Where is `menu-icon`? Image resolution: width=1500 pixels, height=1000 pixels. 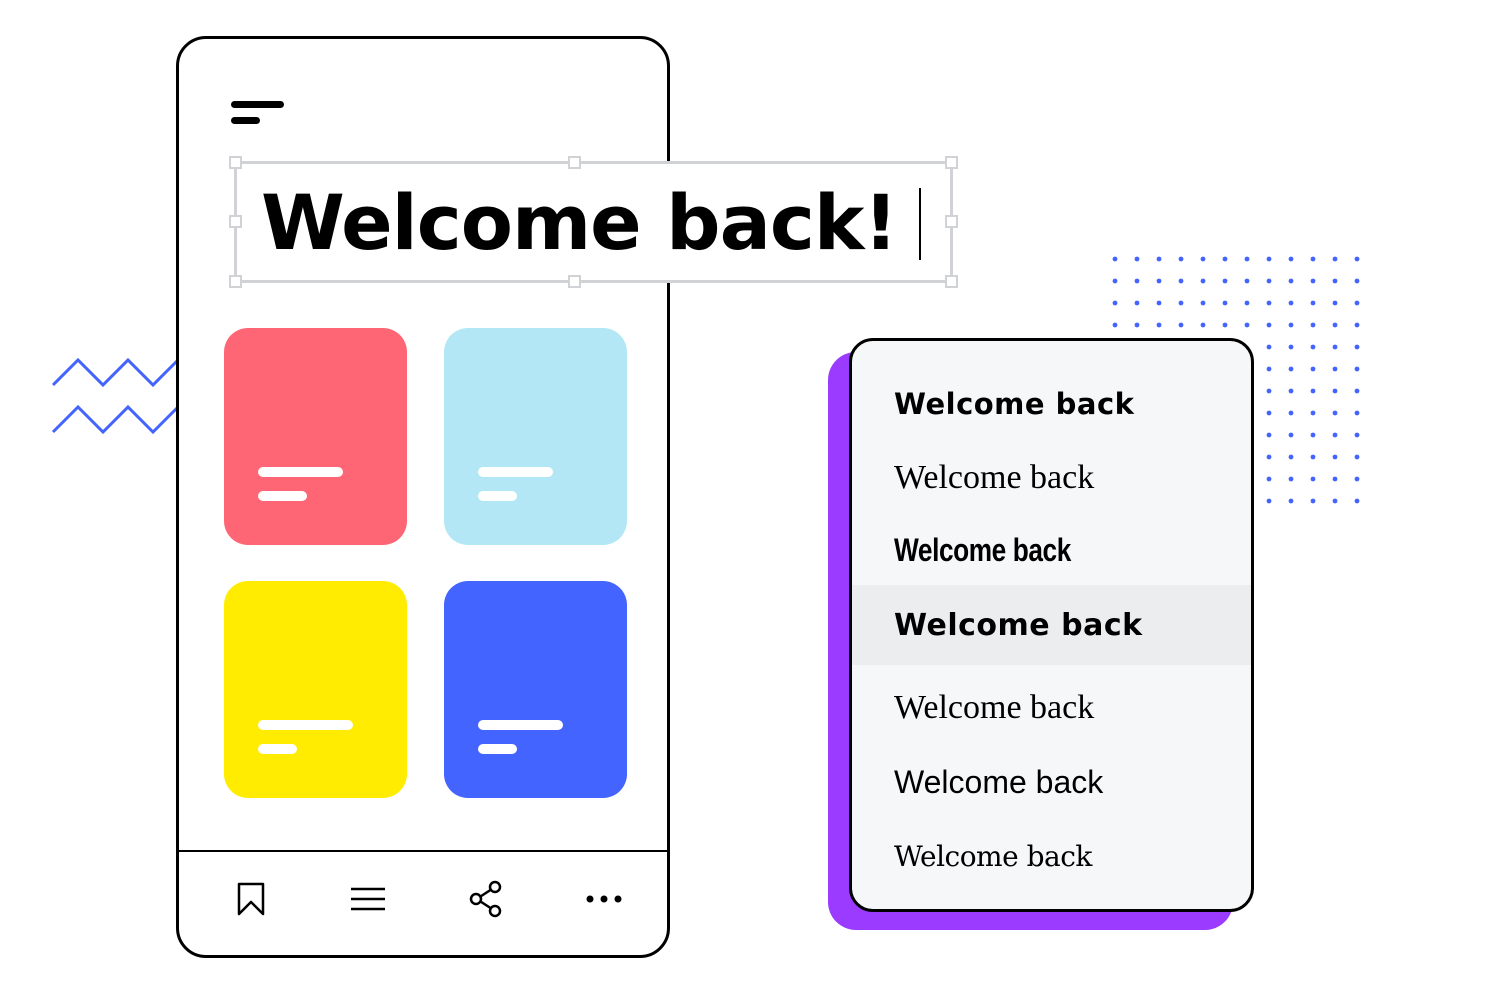 menu-icon is located at coordinates (368, 899).